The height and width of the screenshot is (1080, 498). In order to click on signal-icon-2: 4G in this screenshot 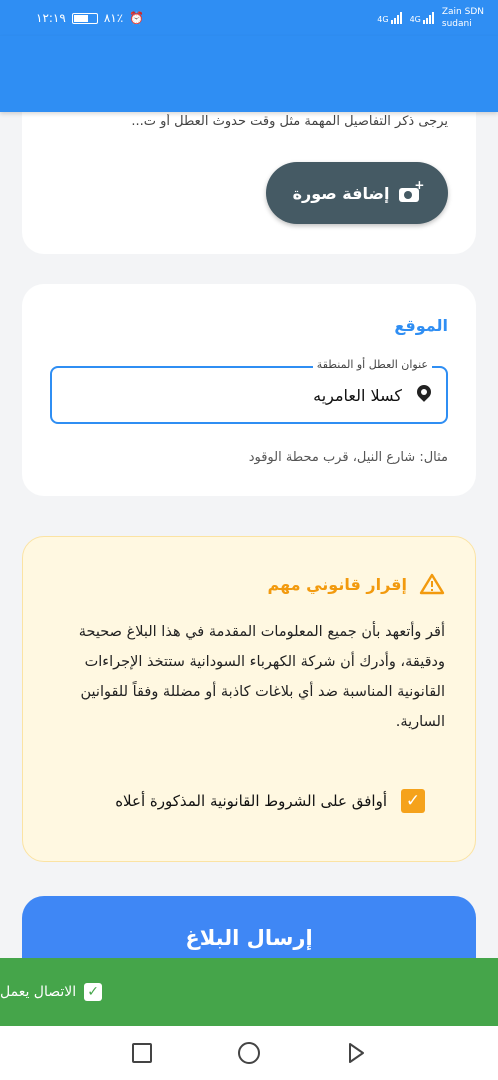, I will do `click(422, 18)`.